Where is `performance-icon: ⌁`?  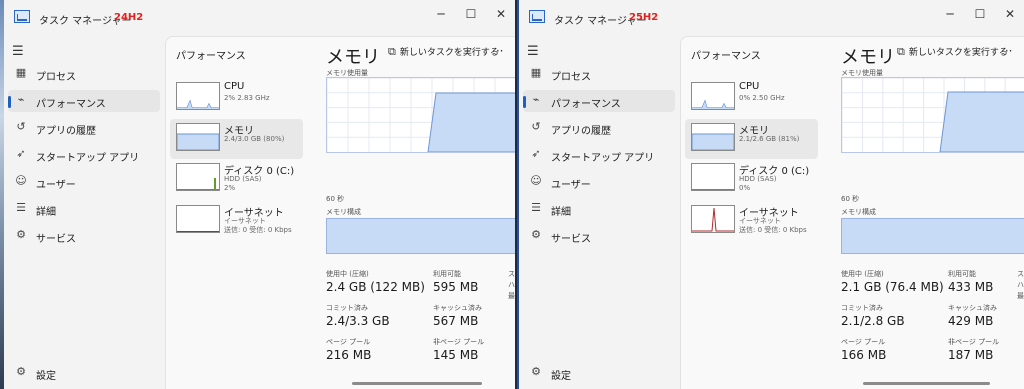
performance-icon: ⌁ is located at coordinates (536, 99).